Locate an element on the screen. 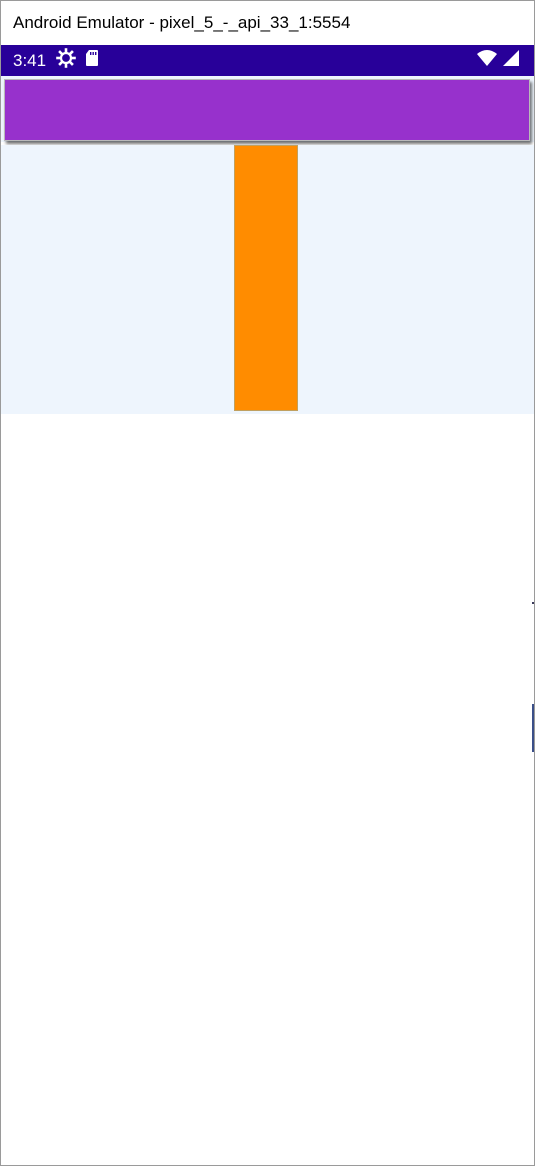  app-header is located at coordinates (267, 110).